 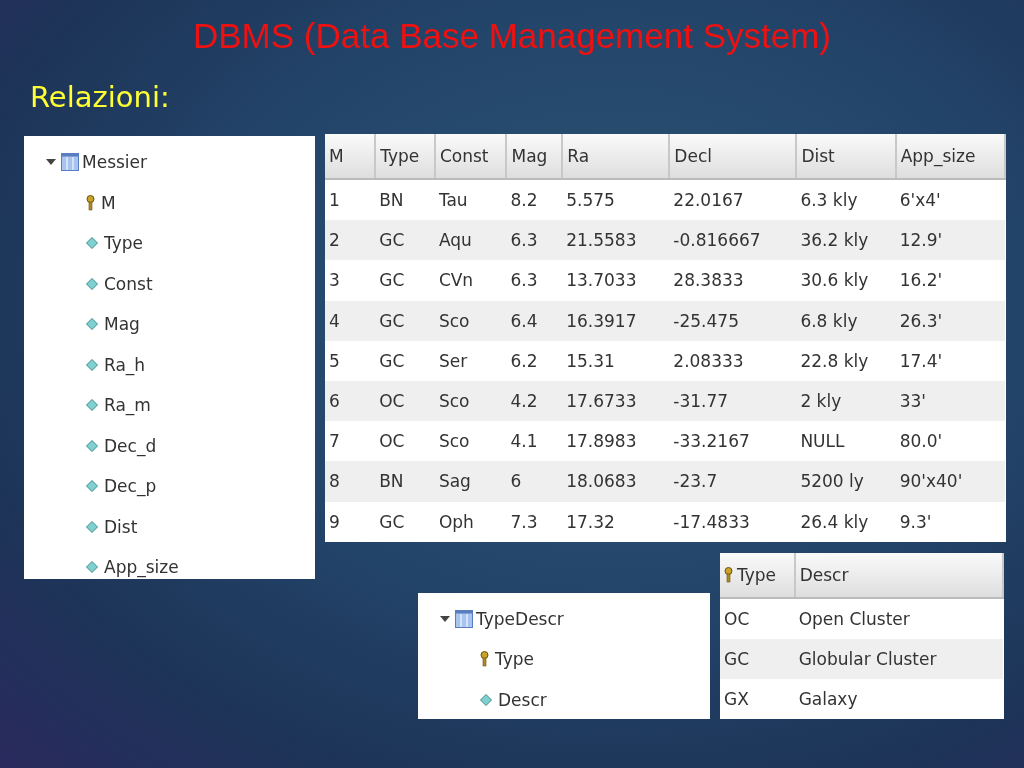 I want to click on expand-triangle-icon, so click(x=445, y=618).